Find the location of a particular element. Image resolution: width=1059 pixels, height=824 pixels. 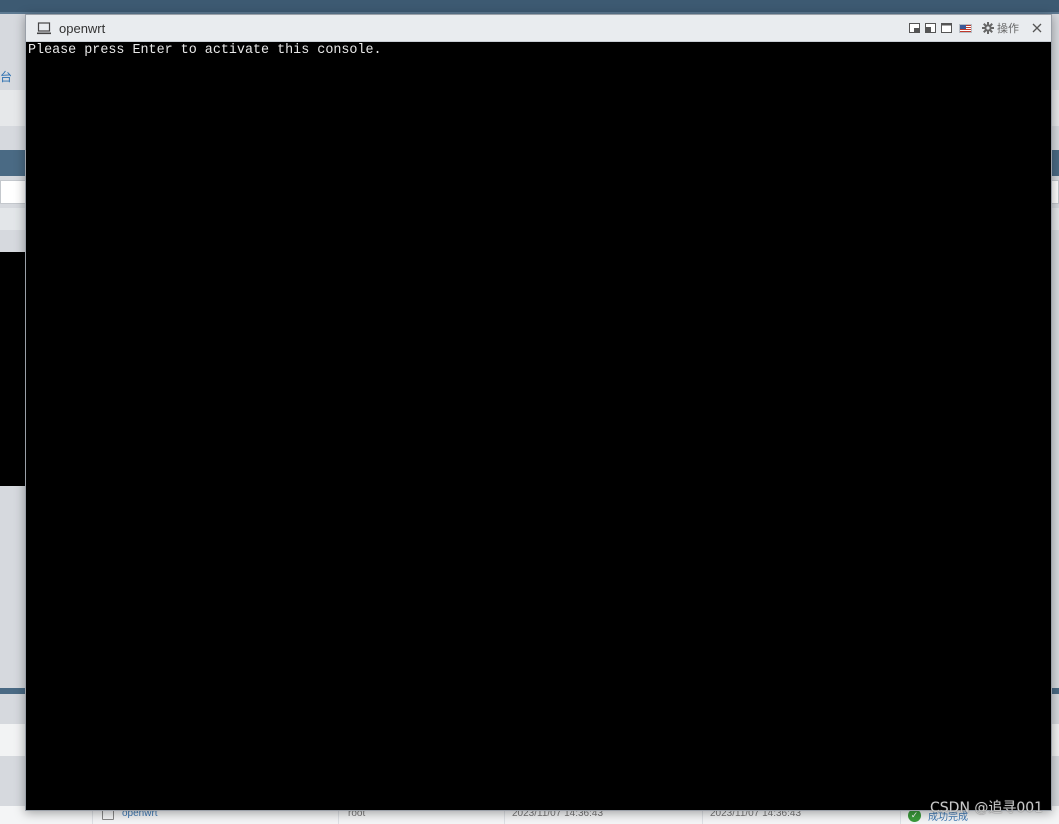

csdn-watermark: CSDN @追寻001 is located at coordinates (987, 808).